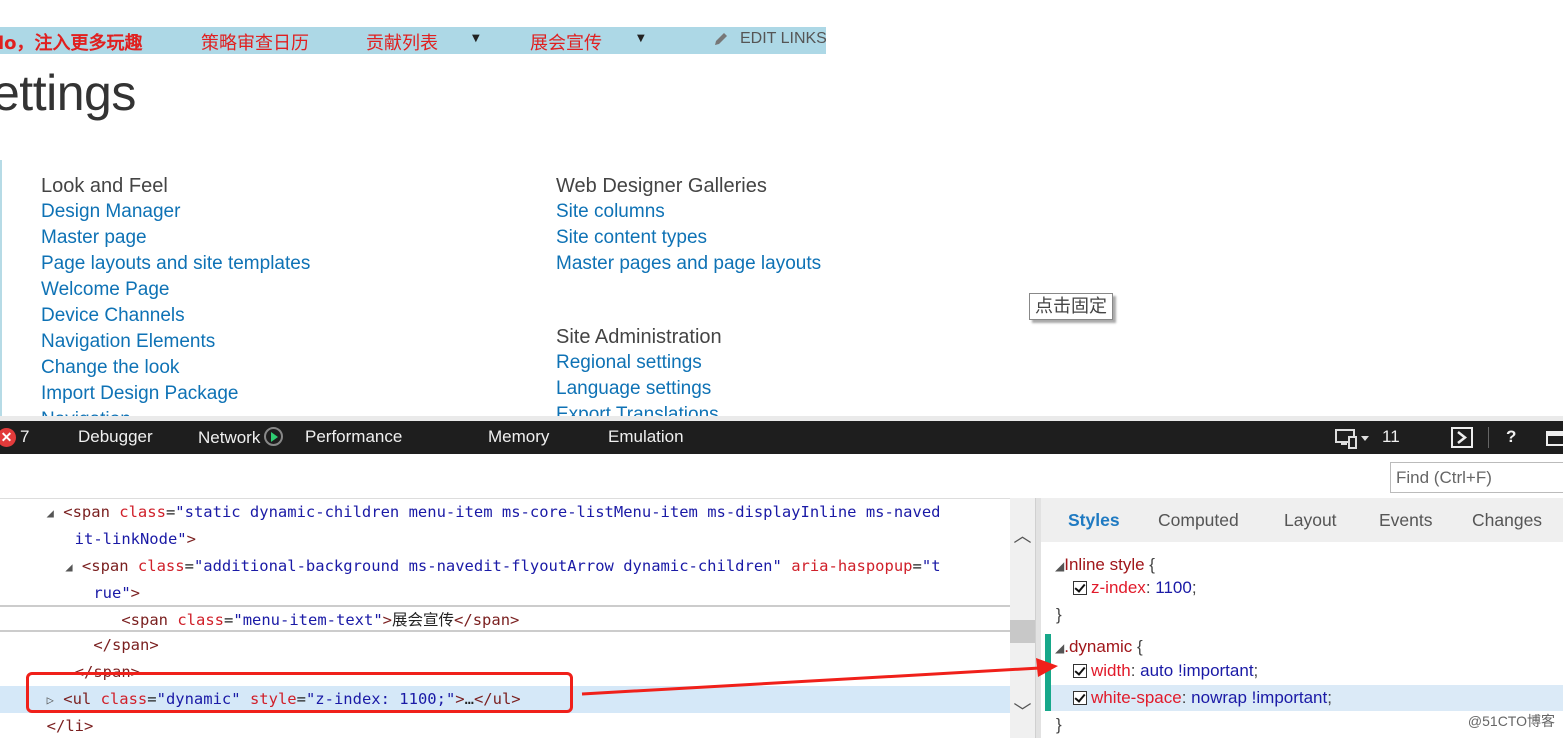  Describe the element at coordinates (229, 437) in the screenshot. I see `tab-network-label: Network` at that location.